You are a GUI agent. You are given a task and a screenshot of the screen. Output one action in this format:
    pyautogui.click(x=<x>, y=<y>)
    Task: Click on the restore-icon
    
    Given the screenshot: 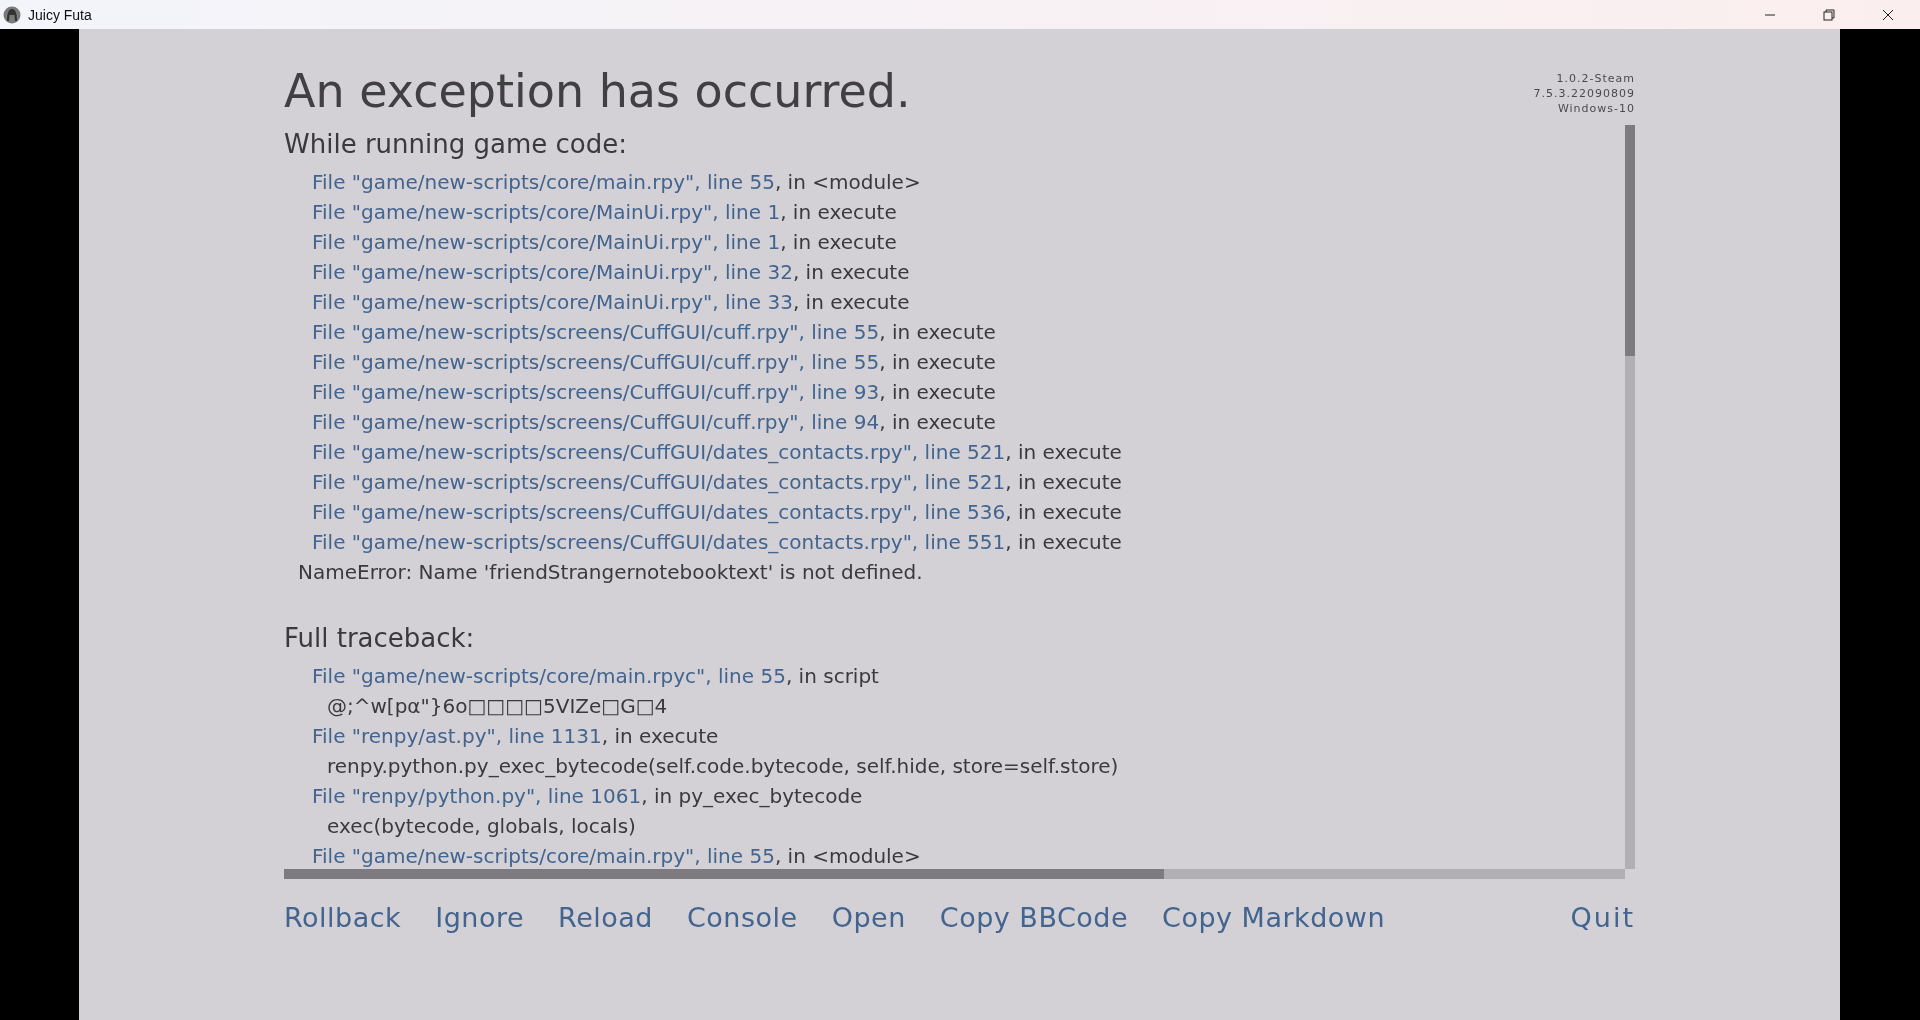 What is the action you would take?
    pyautogui.click(x=1829, y=14)
    